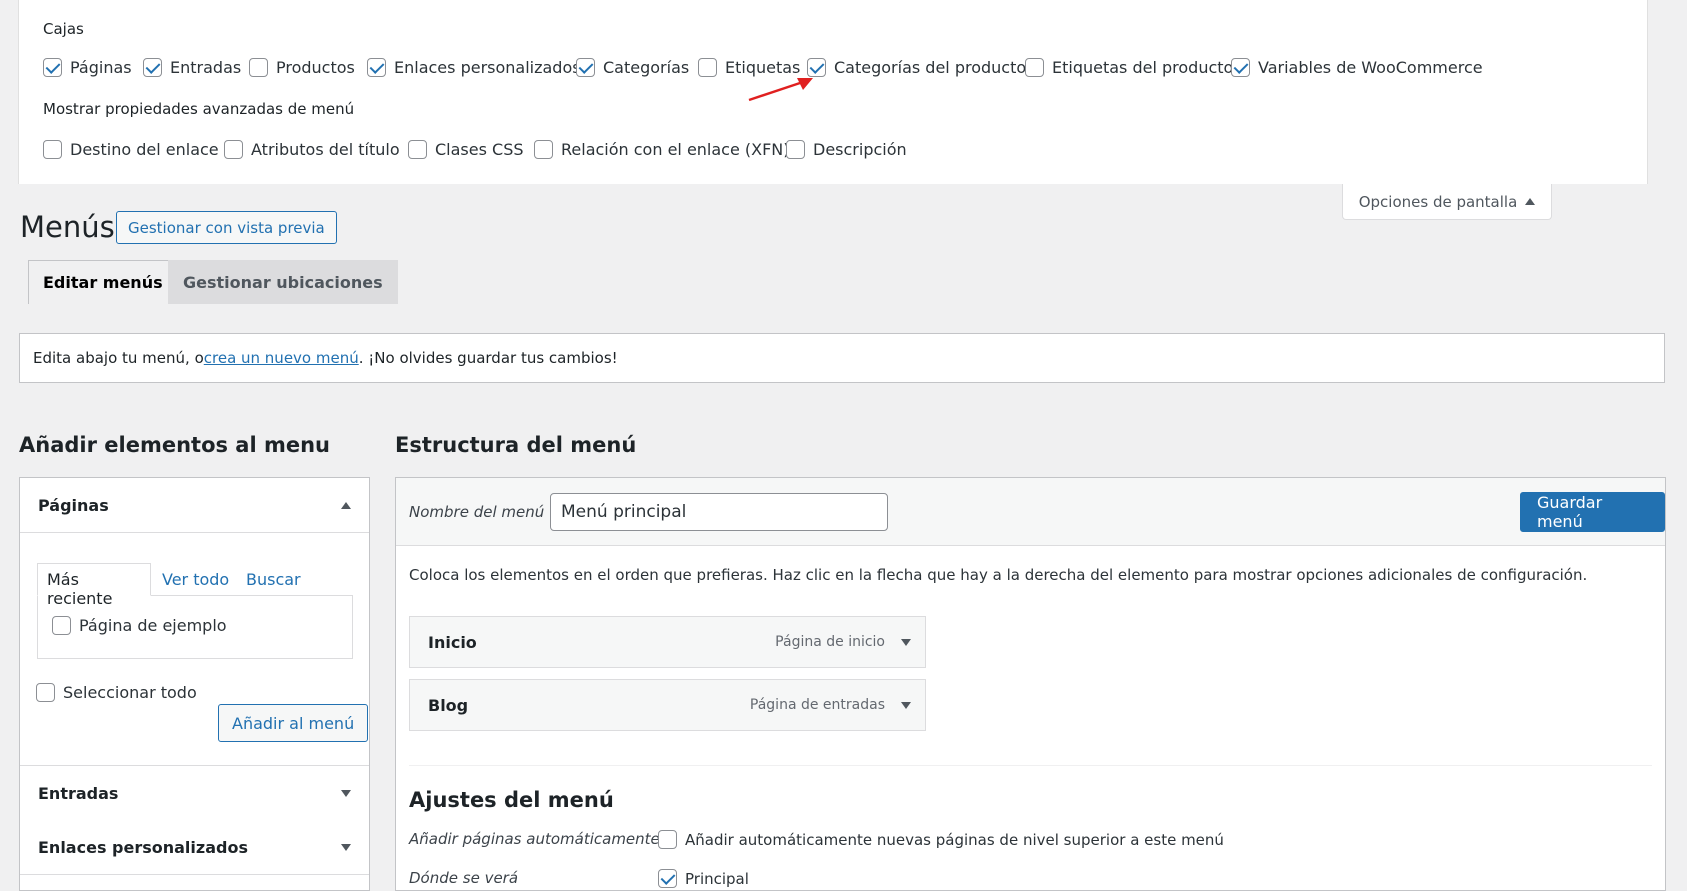  I want to click on save-menu-button: Guardar menú, so click(1592, 512).